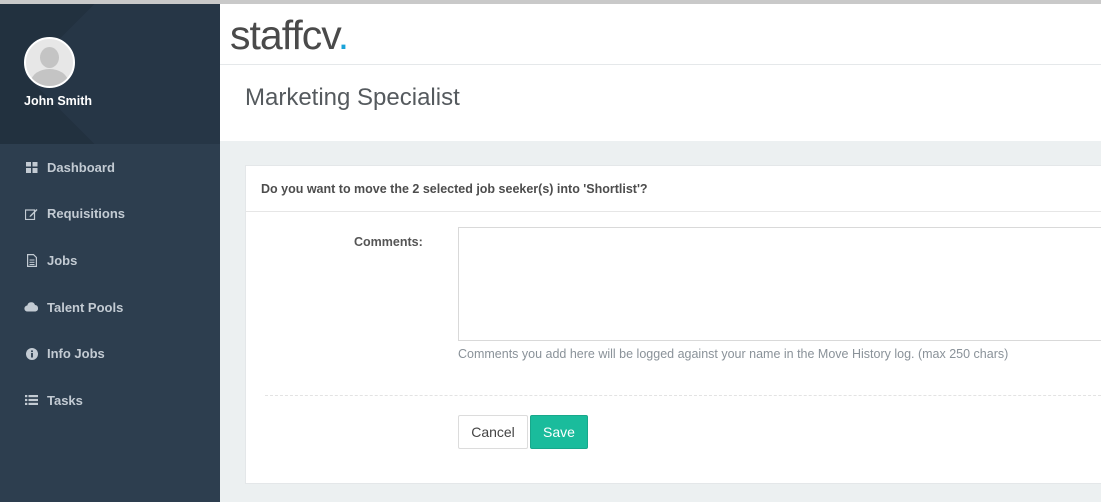 The width and height of the screenshot is (1101, 502). What do you see at coordinates (31, 307) in the screenshot?
I see `cloud-icon` at bounding box center [31, 307].